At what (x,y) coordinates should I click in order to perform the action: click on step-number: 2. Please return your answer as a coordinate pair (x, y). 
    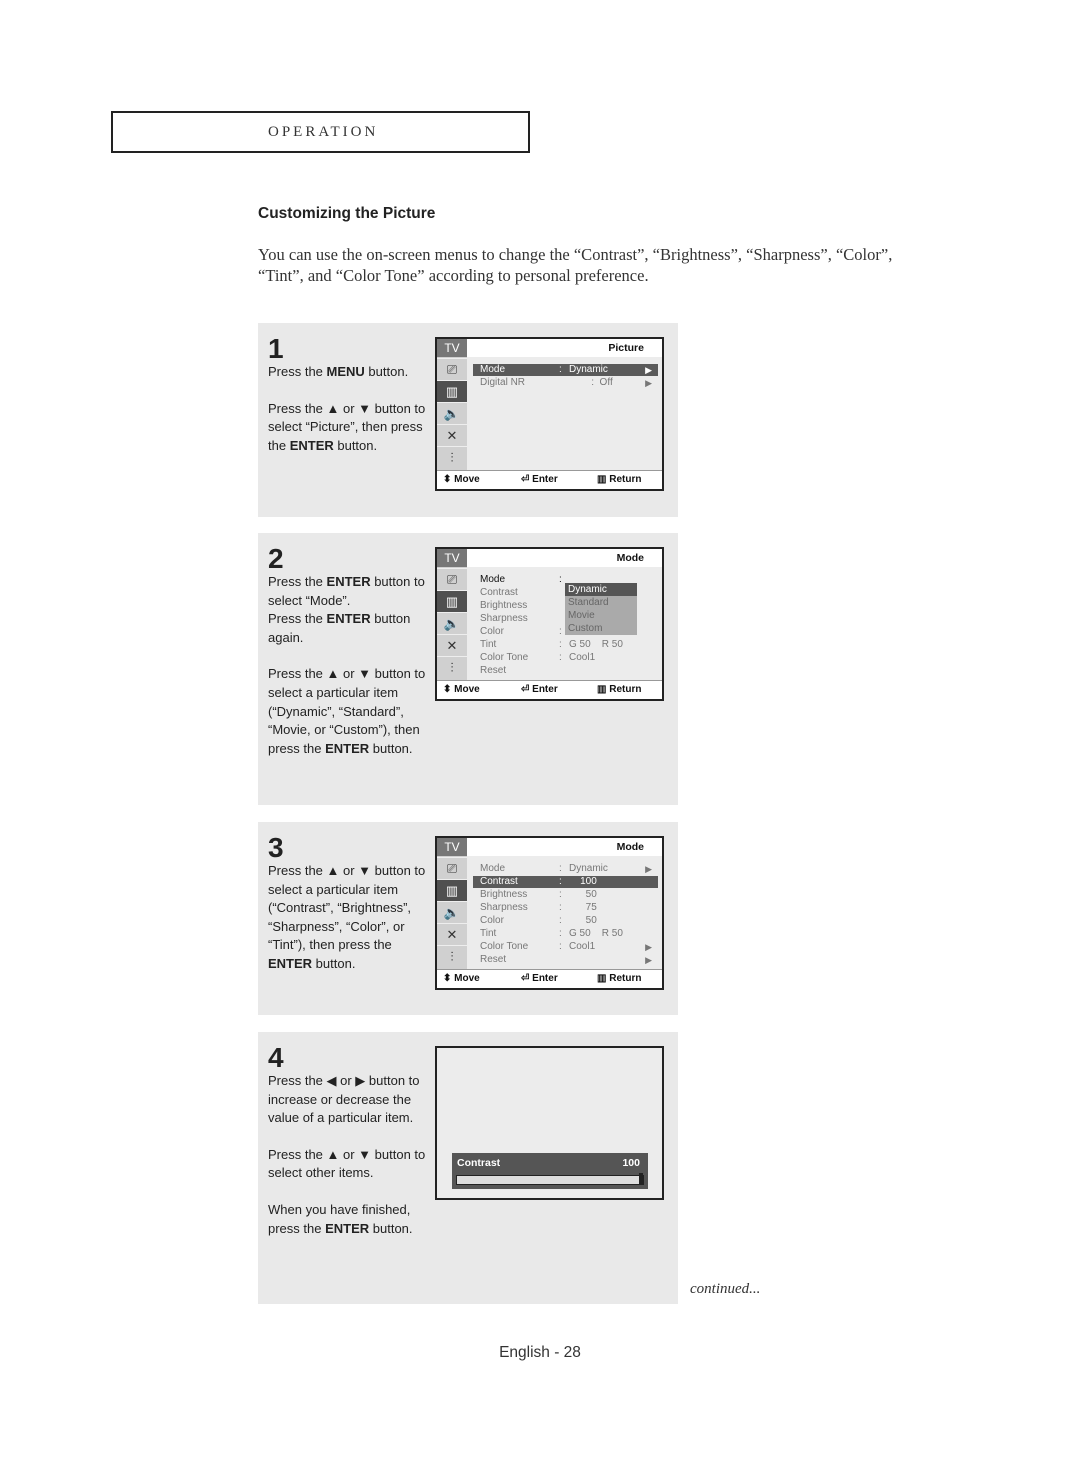
    Looking at the image, I should click on (276, 558).